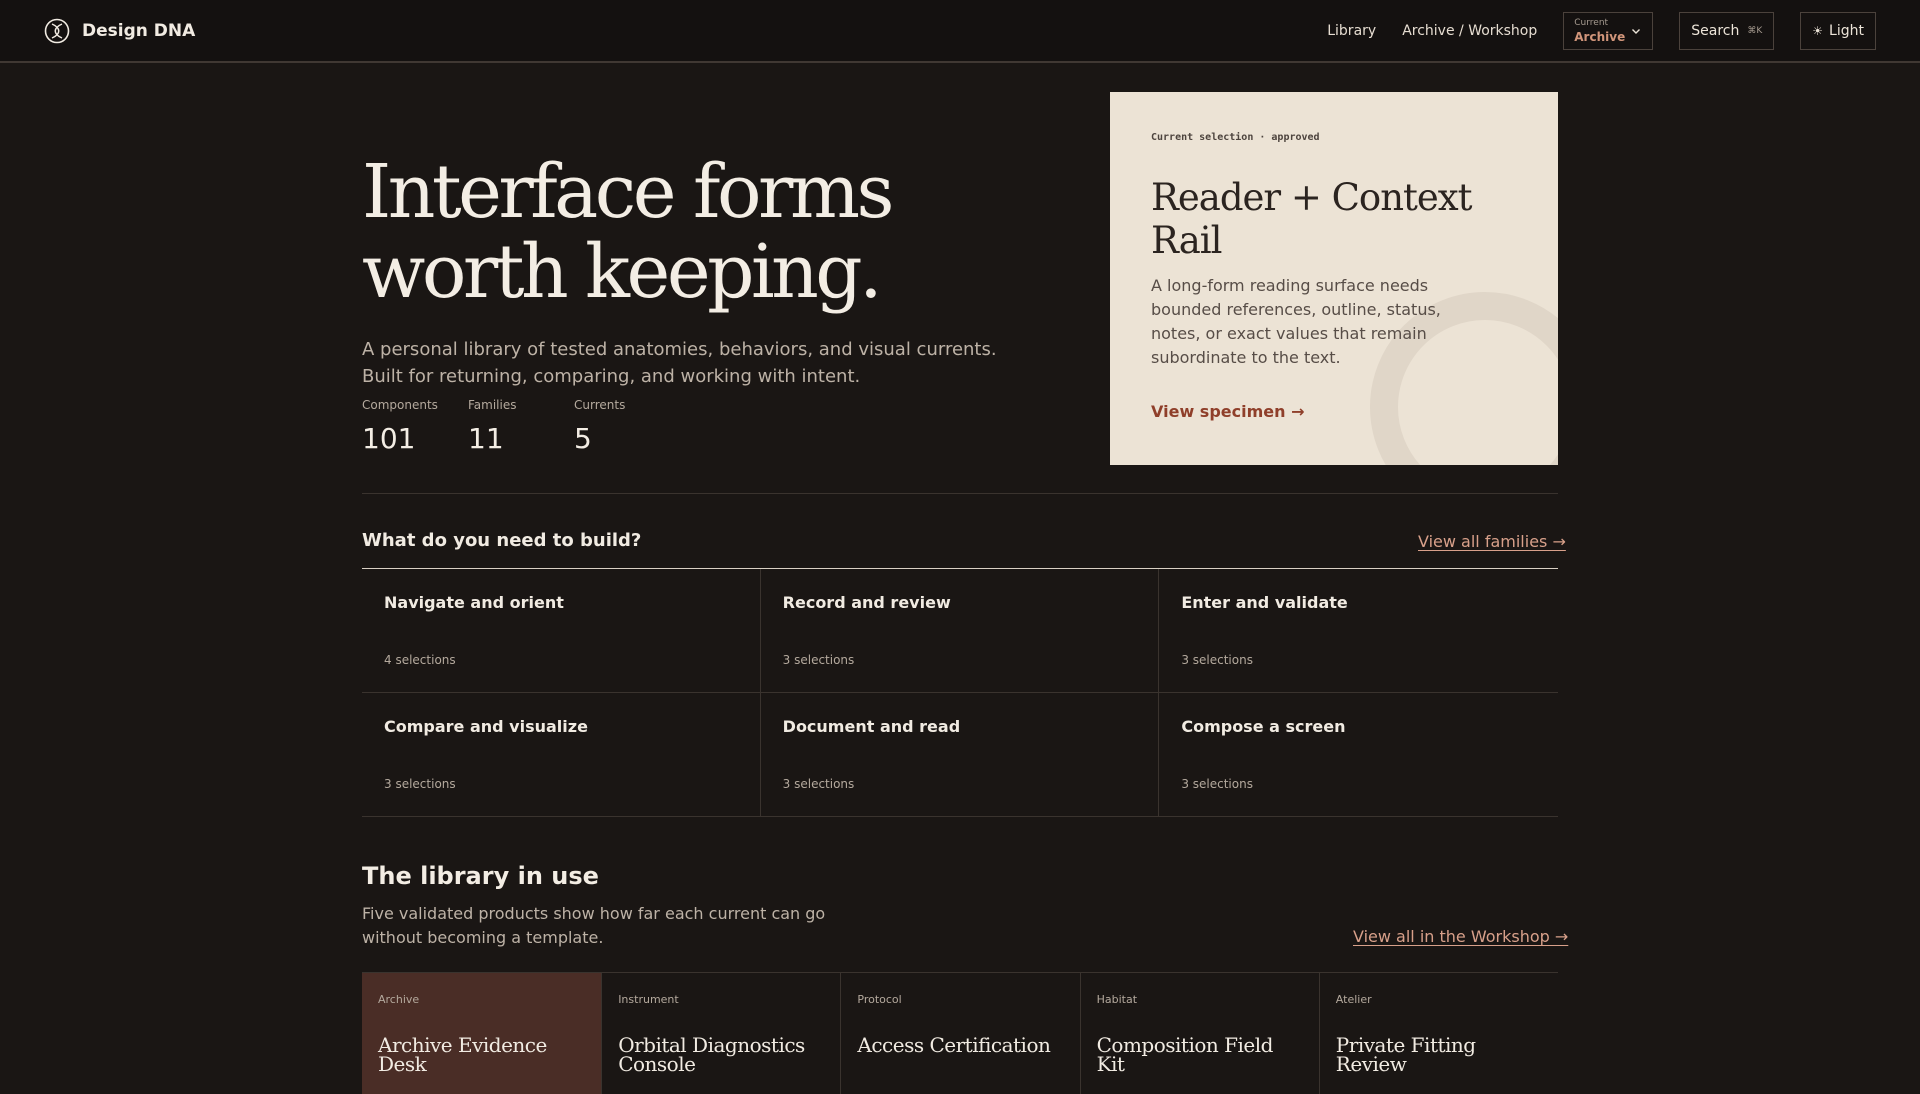 This screenshot has width=1920, height=1094. What do you see at coordinates (1492, 541) in the screenshot?
I see `view-all-families-link: View all families →` at bounding box center [1492, 541].